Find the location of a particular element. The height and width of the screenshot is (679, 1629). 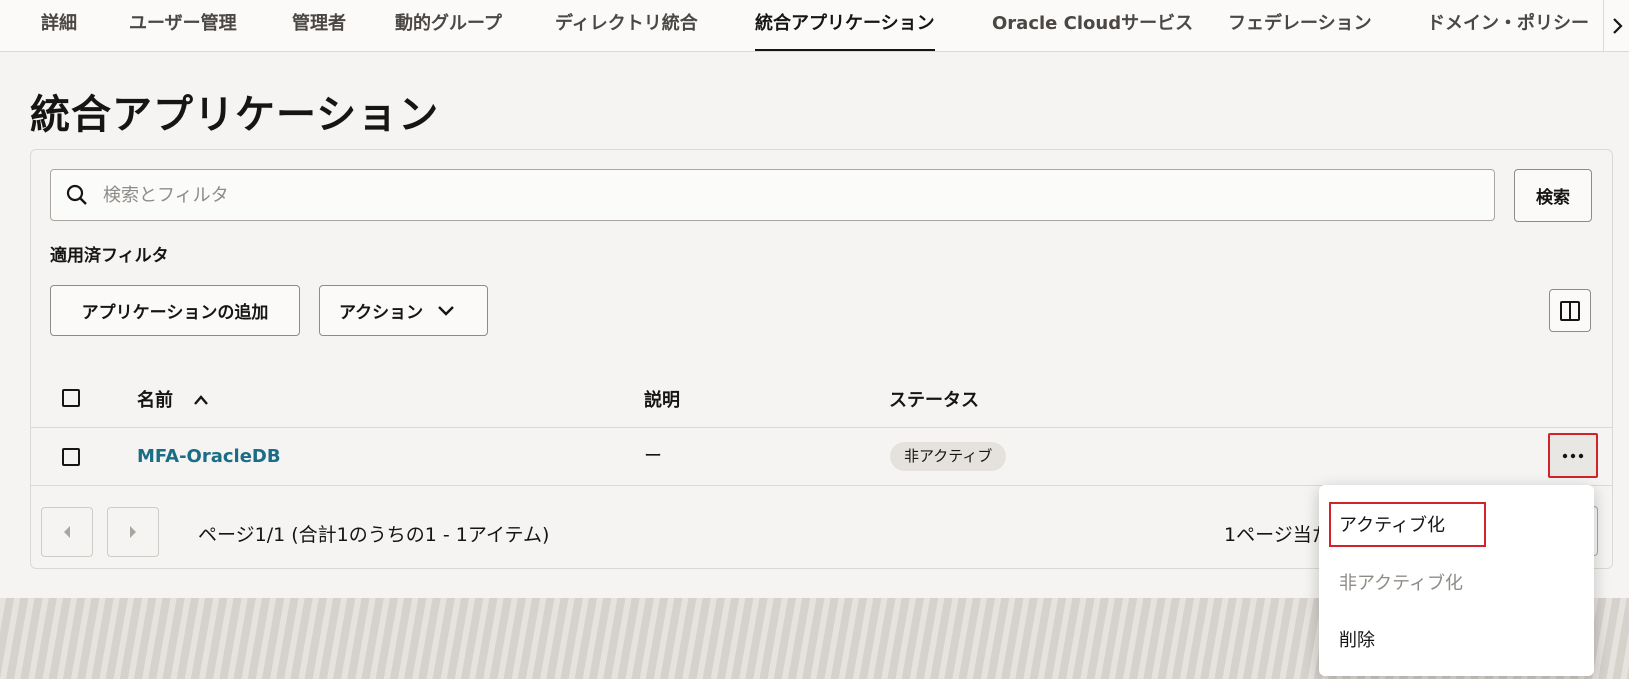

sort-ascending-icon is located at coordinates (201, 400).